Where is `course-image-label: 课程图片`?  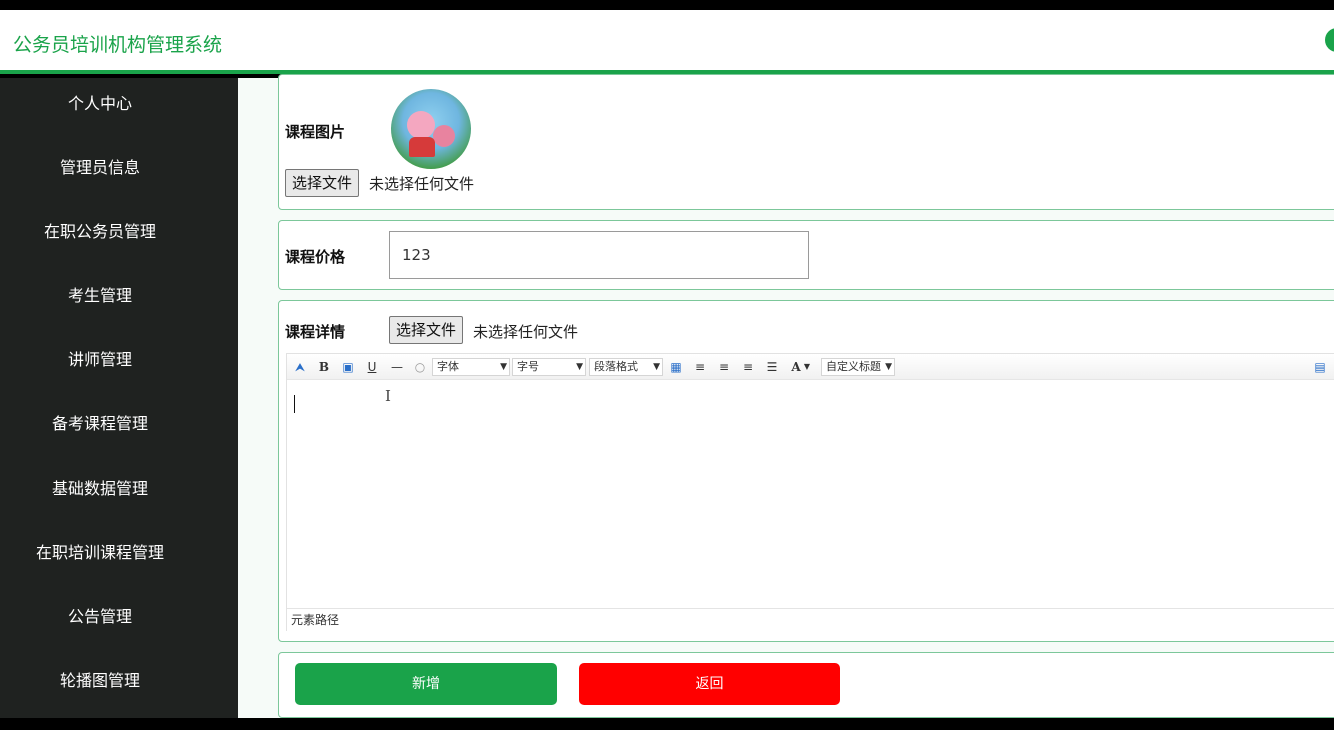
course-image-label: 课程图片 is located at coordinates (315, 132).